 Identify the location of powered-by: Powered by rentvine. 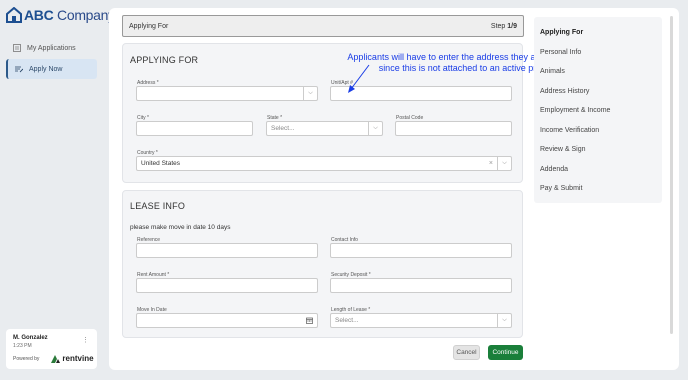
(53, 358).